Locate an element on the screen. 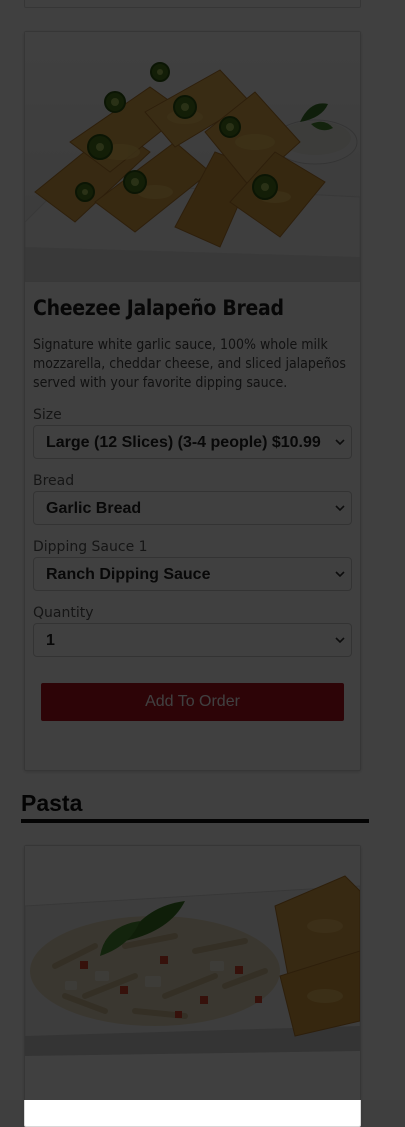 Image resolution: width=405 pixels, height=1127 pixels. add-to-order-button: Add To Order is located at coordinates (192, 702).